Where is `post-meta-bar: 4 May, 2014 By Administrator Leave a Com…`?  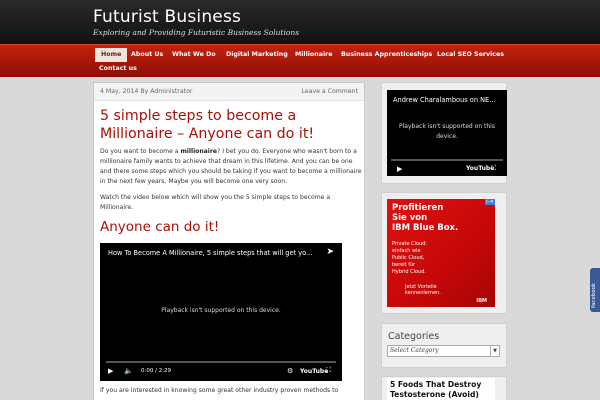 post-meta-bar: 4 May, 2014 By Administrator Leave a Com… is located at coordinates (229, 92).